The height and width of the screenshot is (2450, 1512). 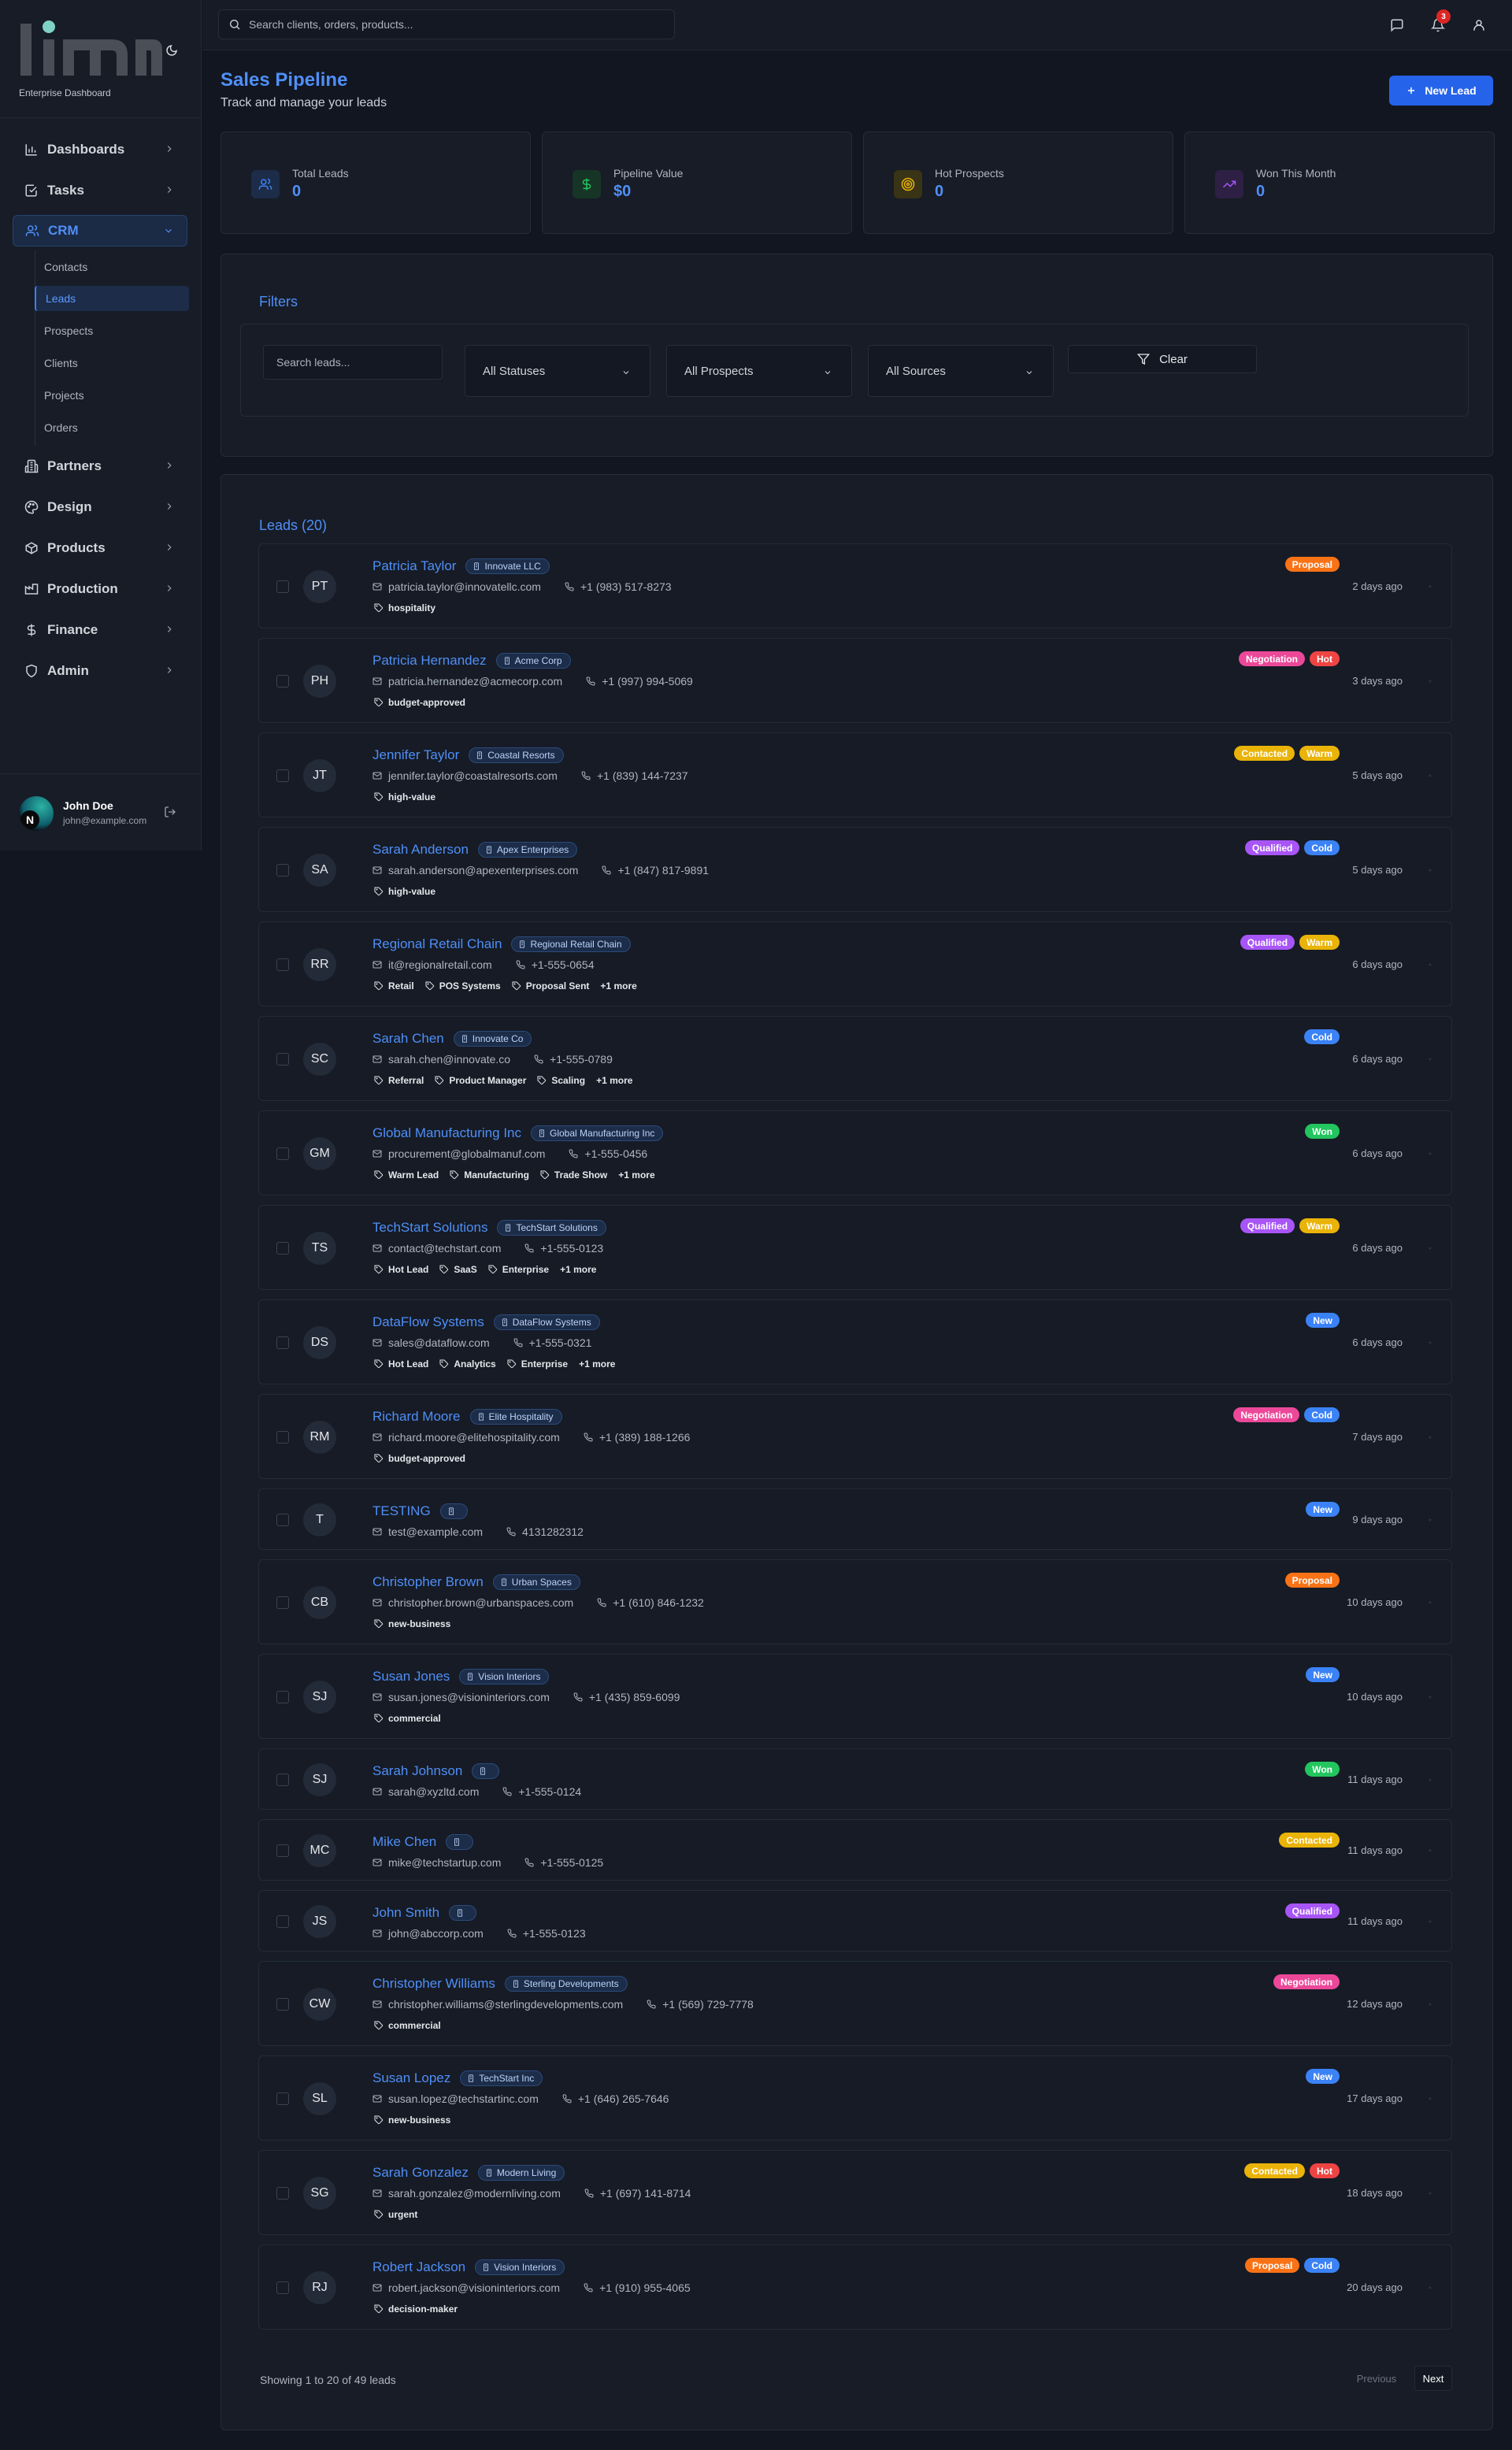 I want to click on source-select: All Sources, so click(x=961, y=371).